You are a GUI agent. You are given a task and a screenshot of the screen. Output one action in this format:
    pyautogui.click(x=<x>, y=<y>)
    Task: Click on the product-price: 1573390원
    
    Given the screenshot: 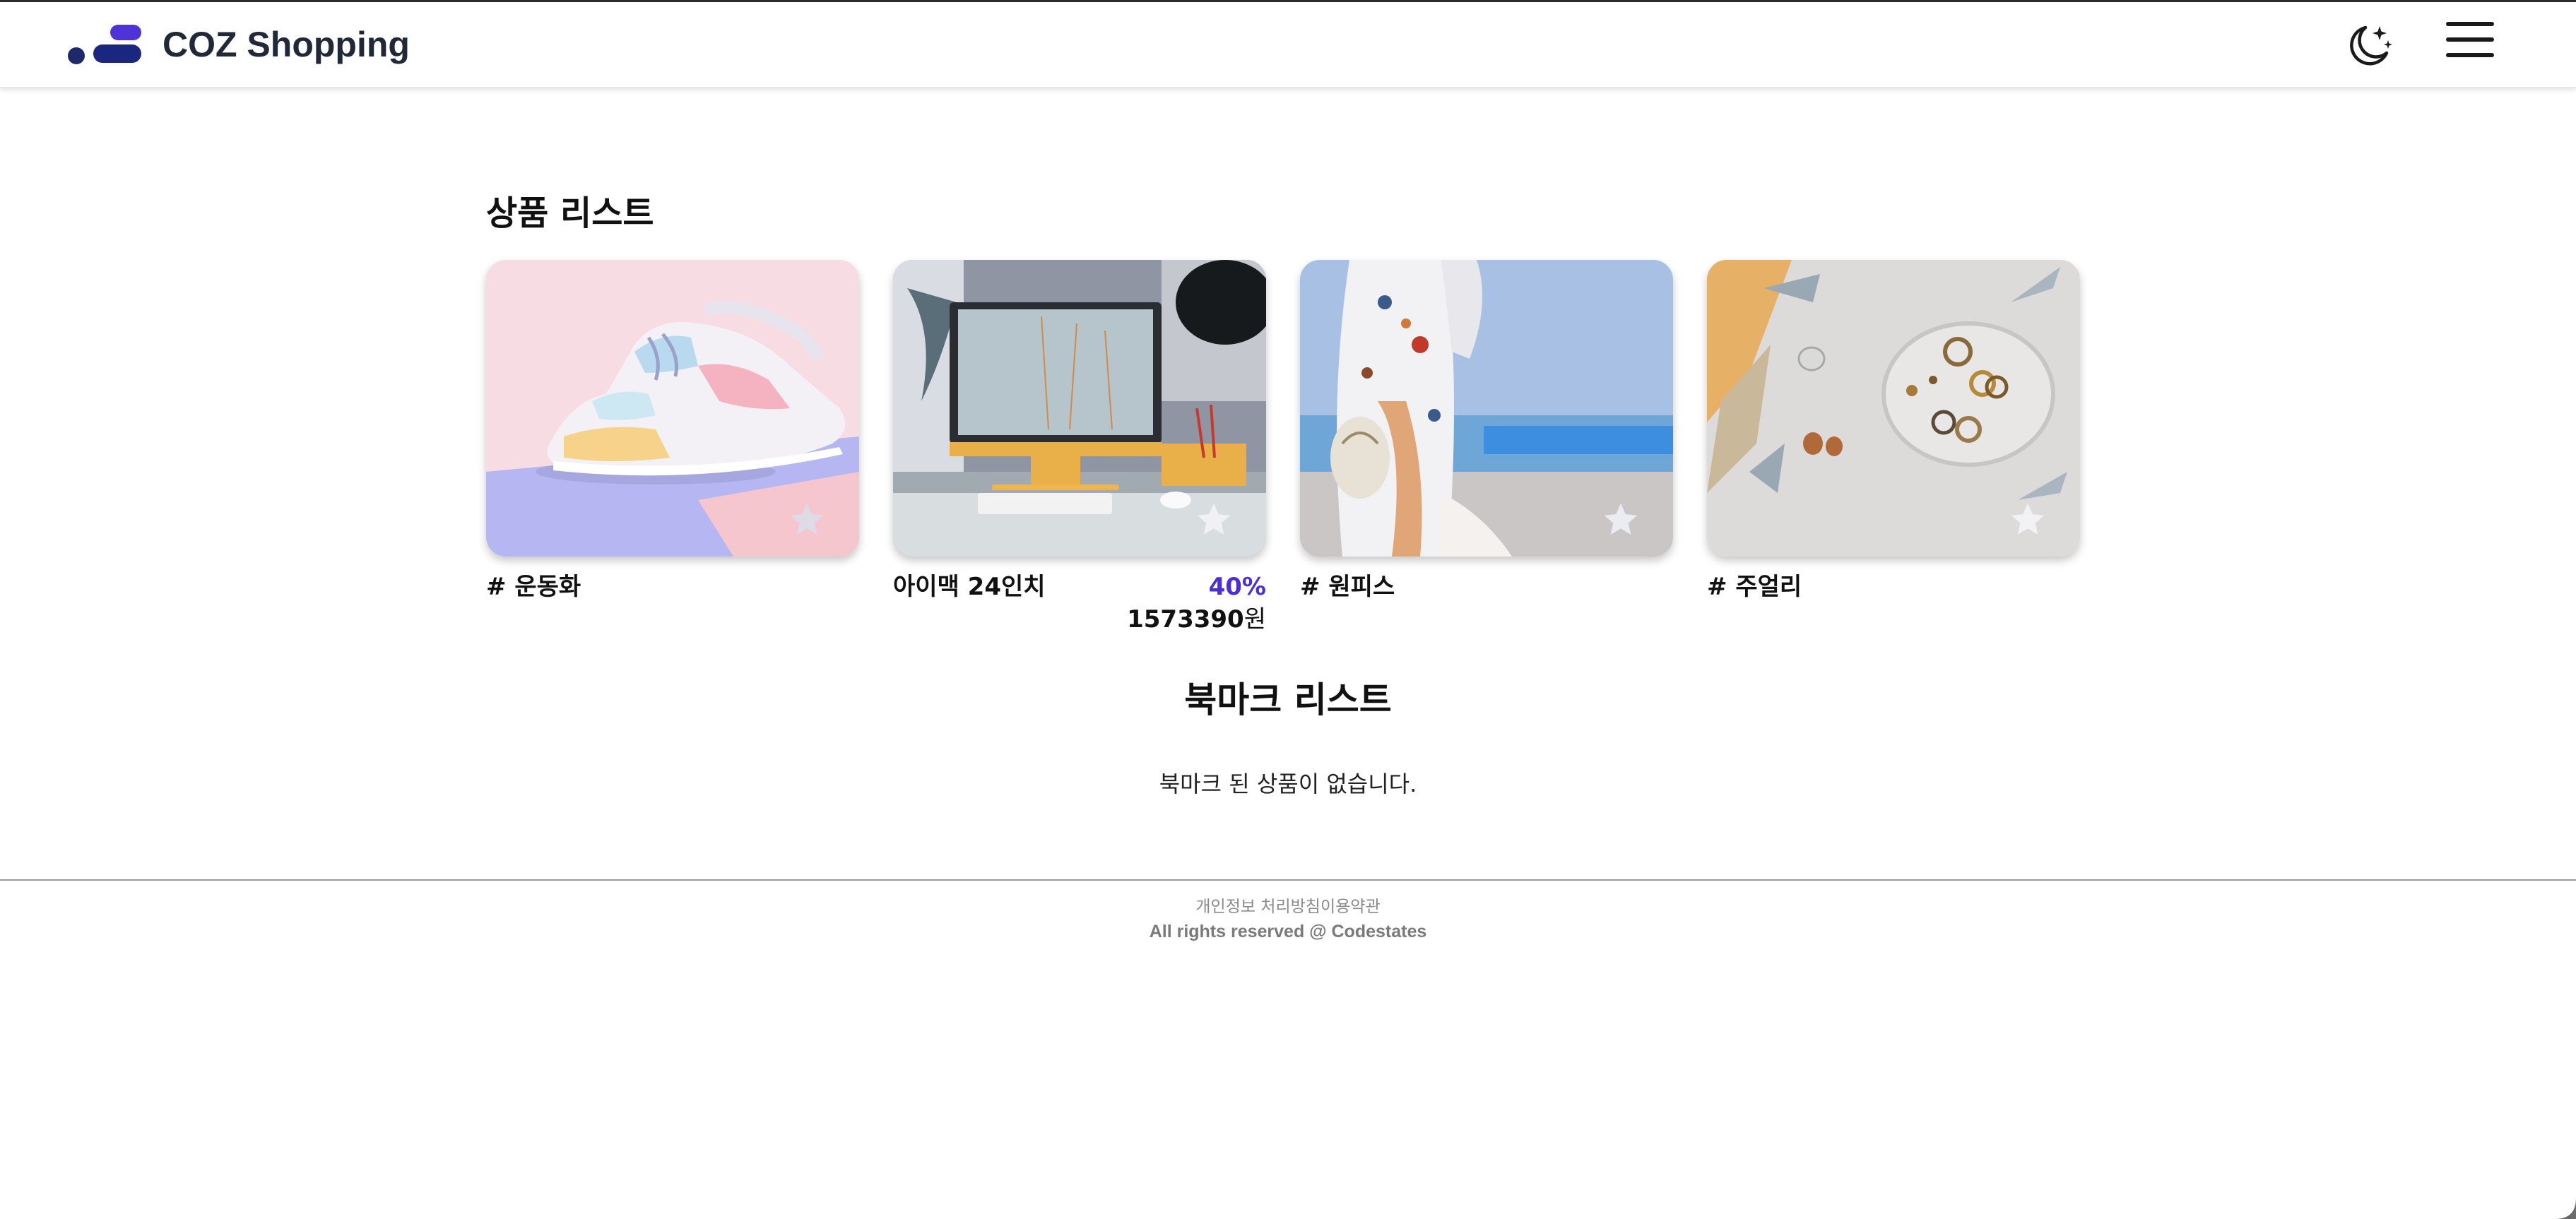 What is the action you would take?
    pyautogui.click(x=1196, y=619)
    